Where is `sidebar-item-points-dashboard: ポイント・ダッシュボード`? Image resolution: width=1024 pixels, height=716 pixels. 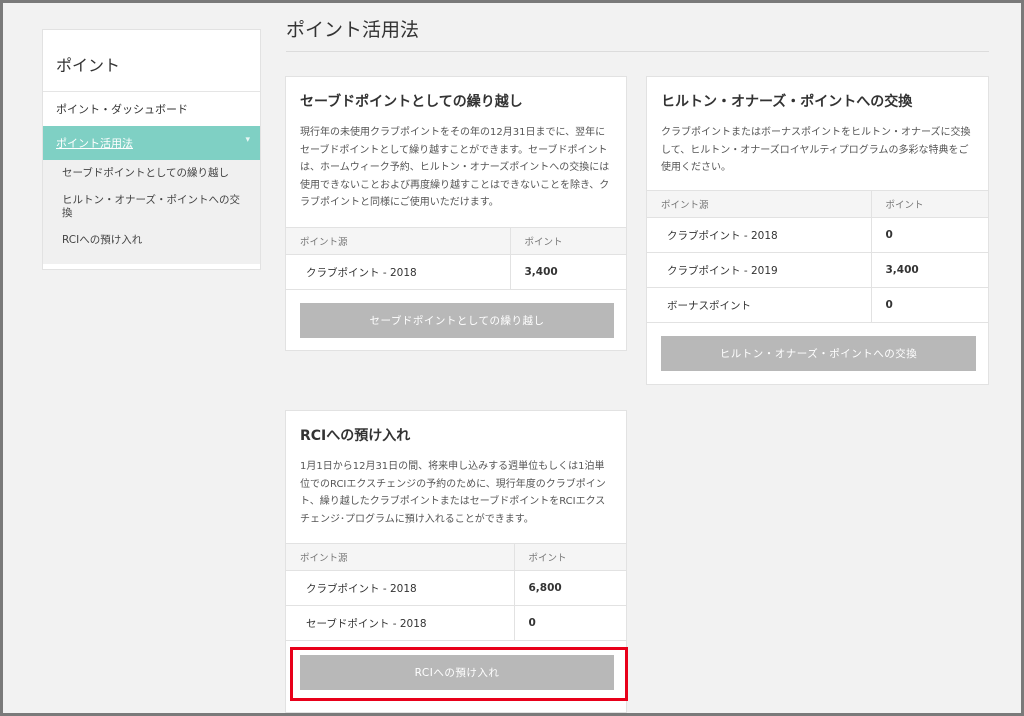
sidebar-item-points-dashboard: ポイント・ダッシュボード is located at coordinates (151, 109).